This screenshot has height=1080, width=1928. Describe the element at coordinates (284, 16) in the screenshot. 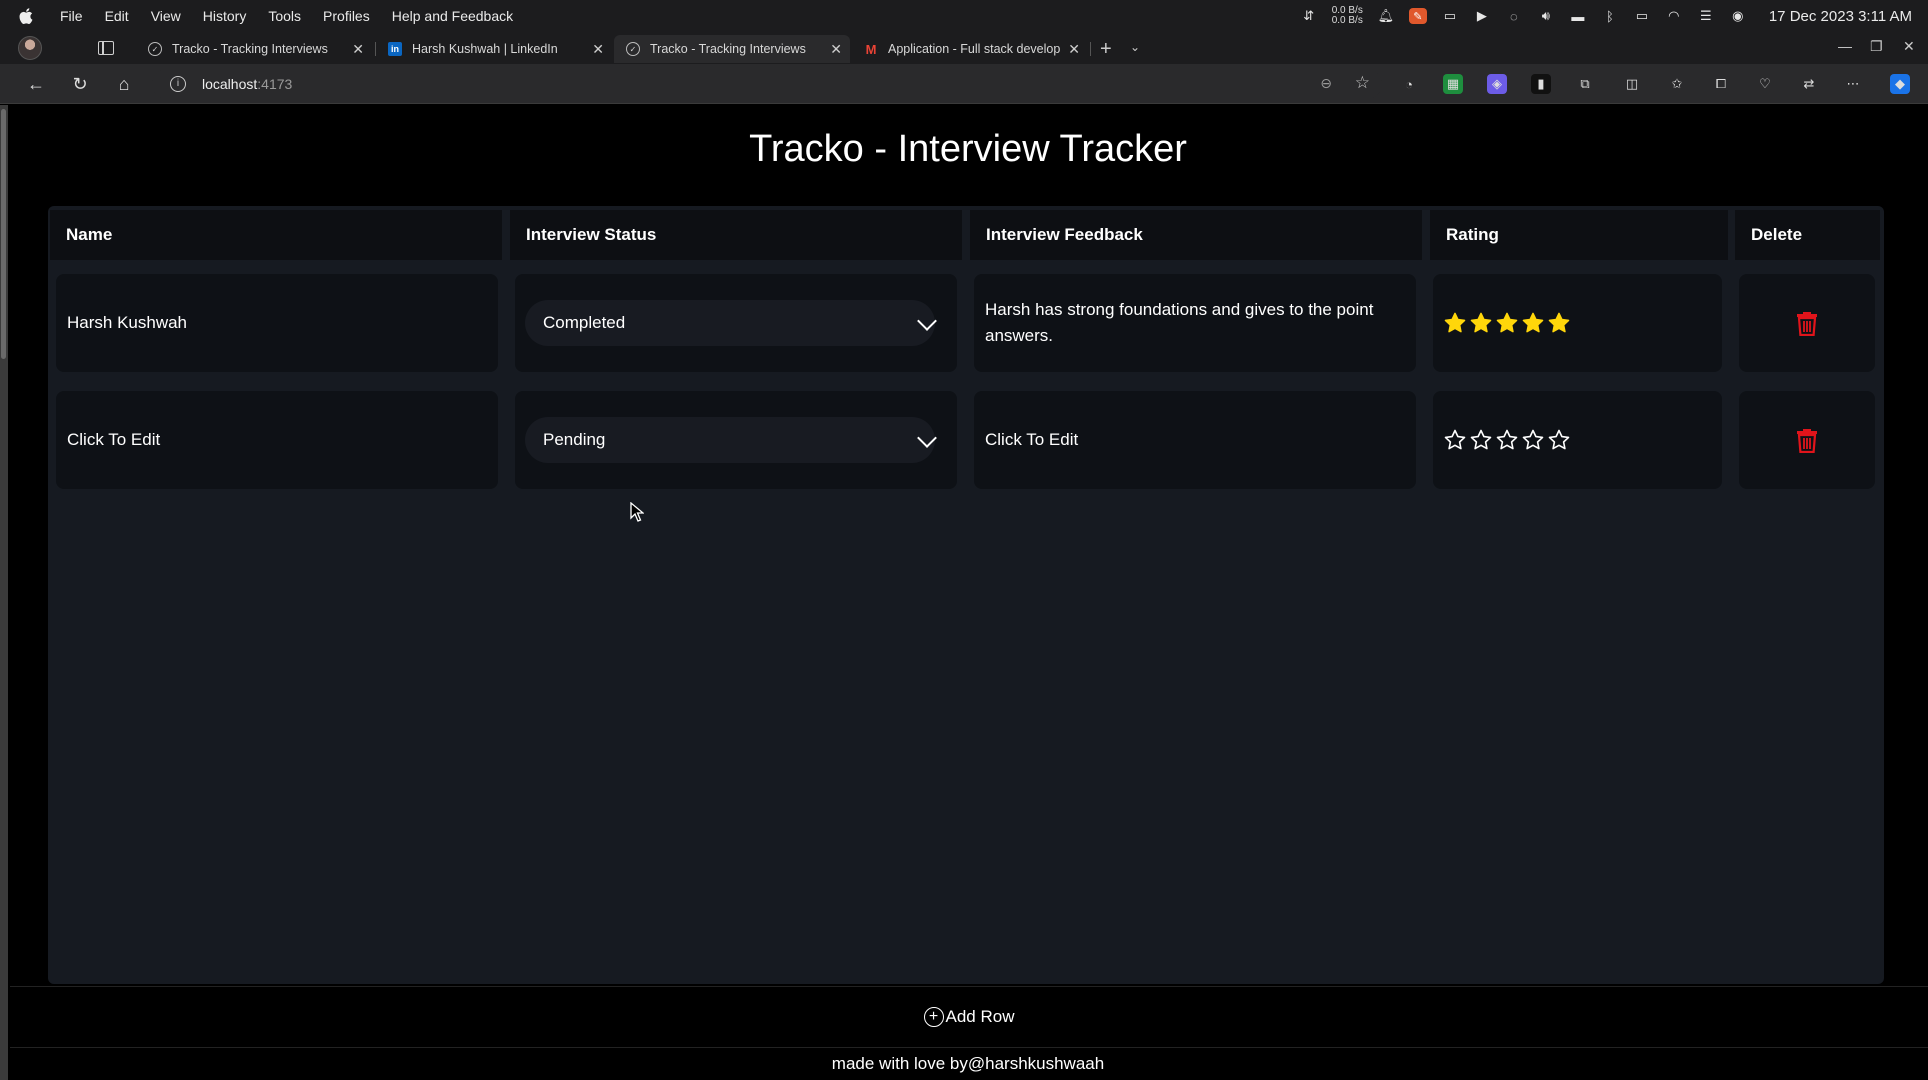

I see `menu-tools: Tools` at that location.